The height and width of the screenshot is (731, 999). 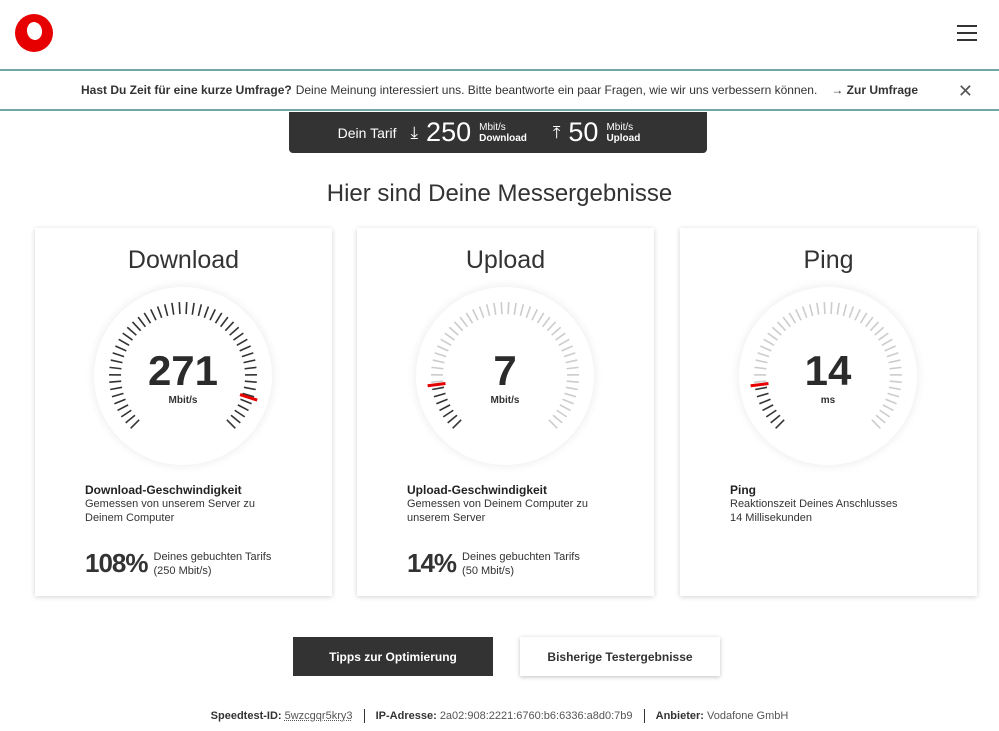 What do you see at coordinates (965, 91) in the screenshot?
I see `close-icon: ✕` at bounding box center [965, 91].